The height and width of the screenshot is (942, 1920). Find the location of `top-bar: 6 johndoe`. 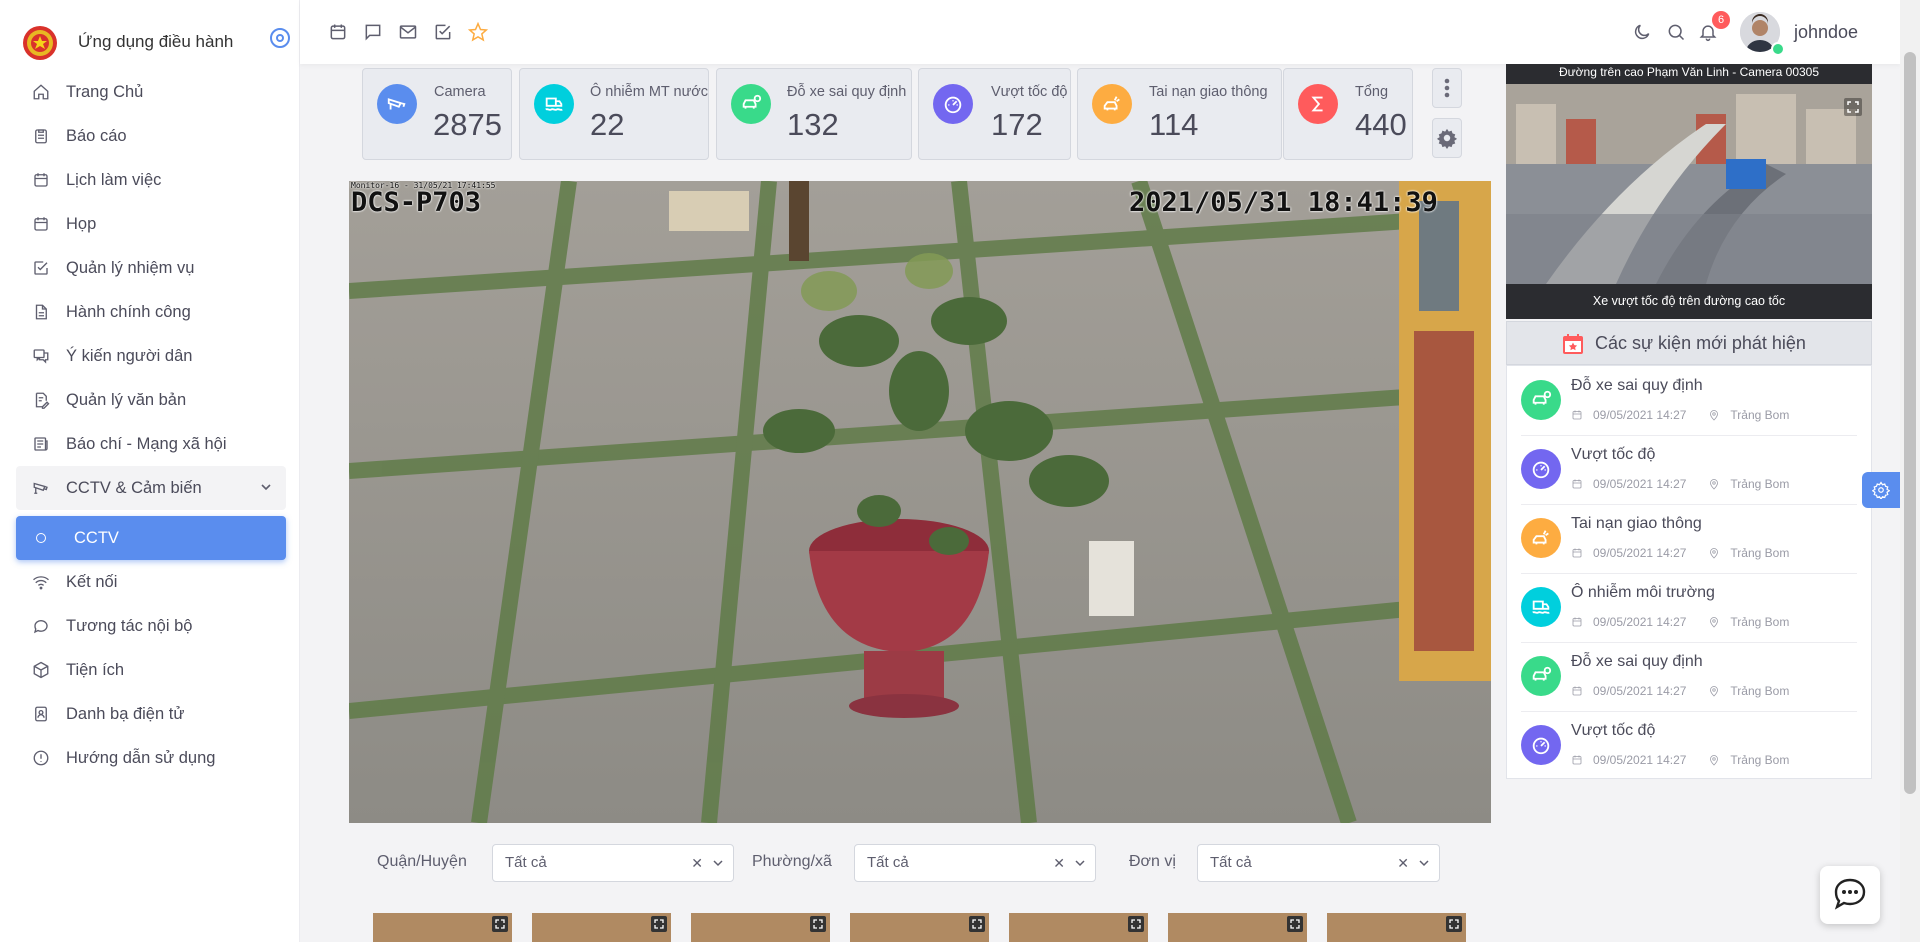

top-bar: 6 johndoe is located at coordinates (1100, 32).